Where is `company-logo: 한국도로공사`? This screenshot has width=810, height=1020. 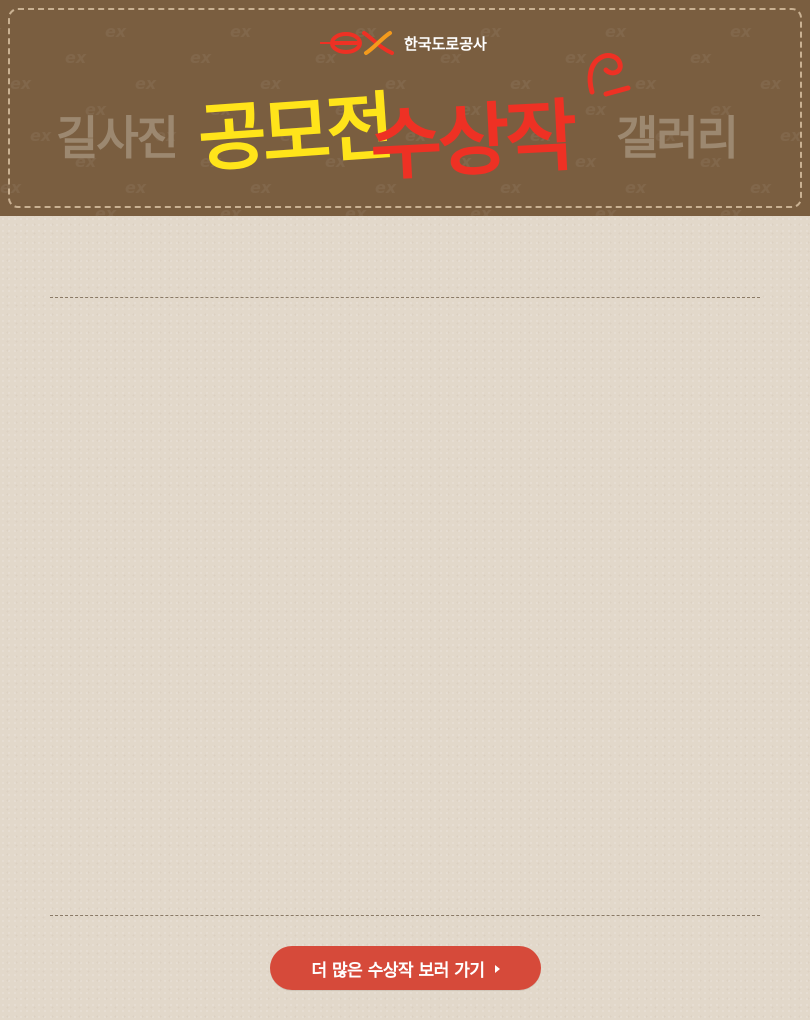 company-logo: 한국도로공사 is located at coordinates (402, 43).